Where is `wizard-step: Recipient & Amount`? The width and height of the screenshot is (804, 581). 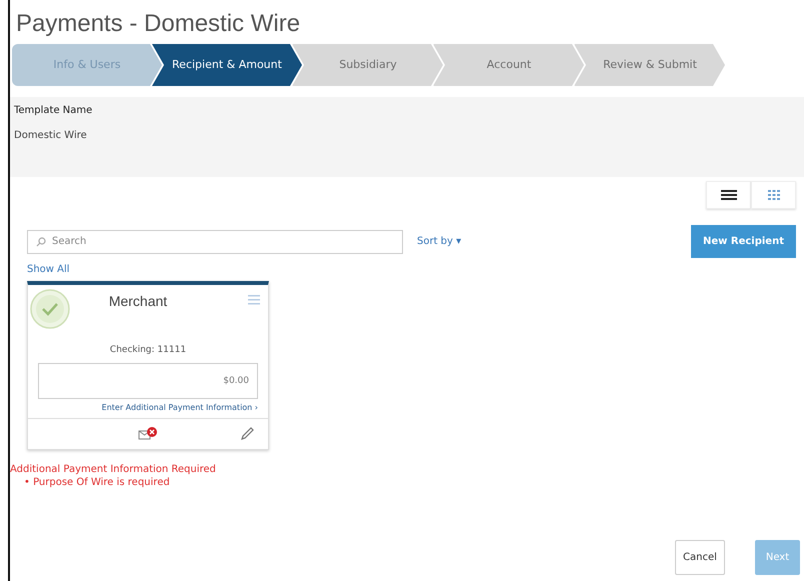
wizard-step: Recipient & Amount is located at coordinates (227, 65).